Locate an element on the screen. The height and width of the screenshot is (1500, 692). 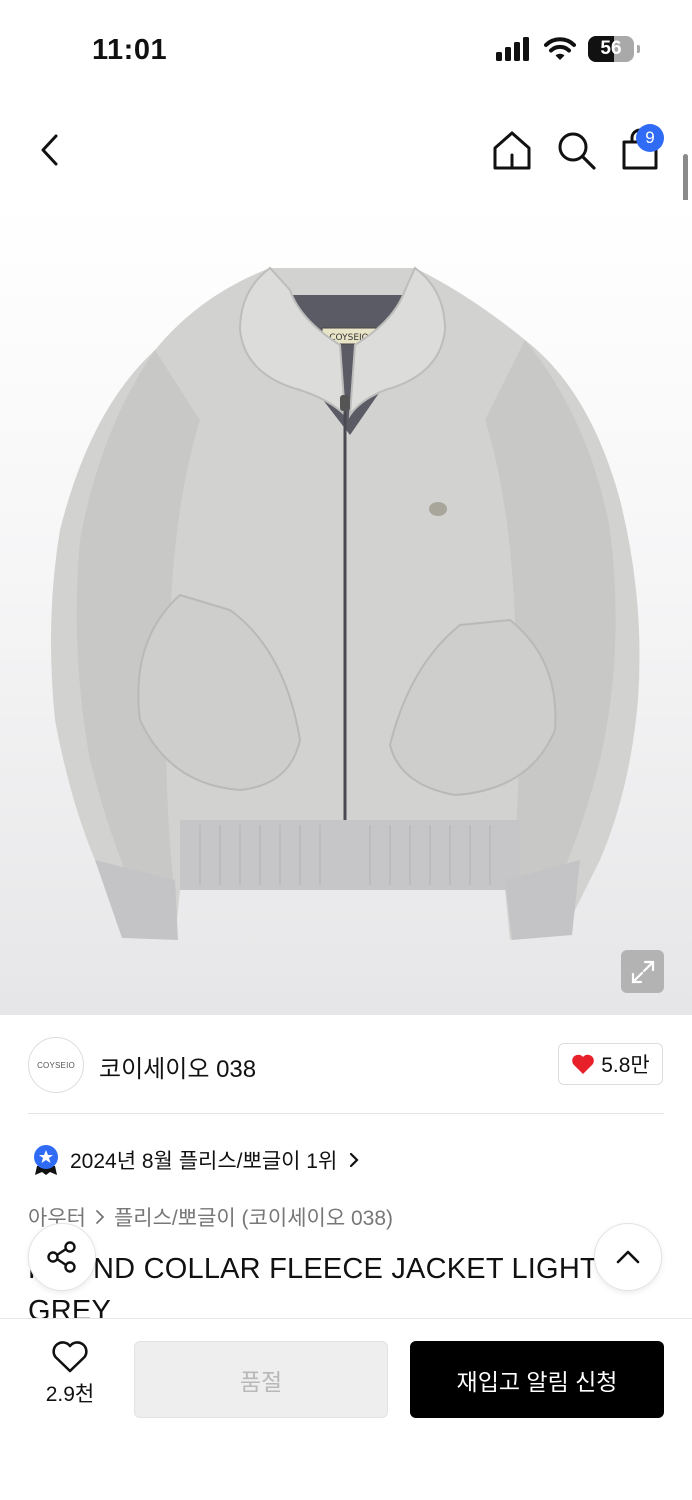
status-icons: 56 is located at coordinates (568, 49).